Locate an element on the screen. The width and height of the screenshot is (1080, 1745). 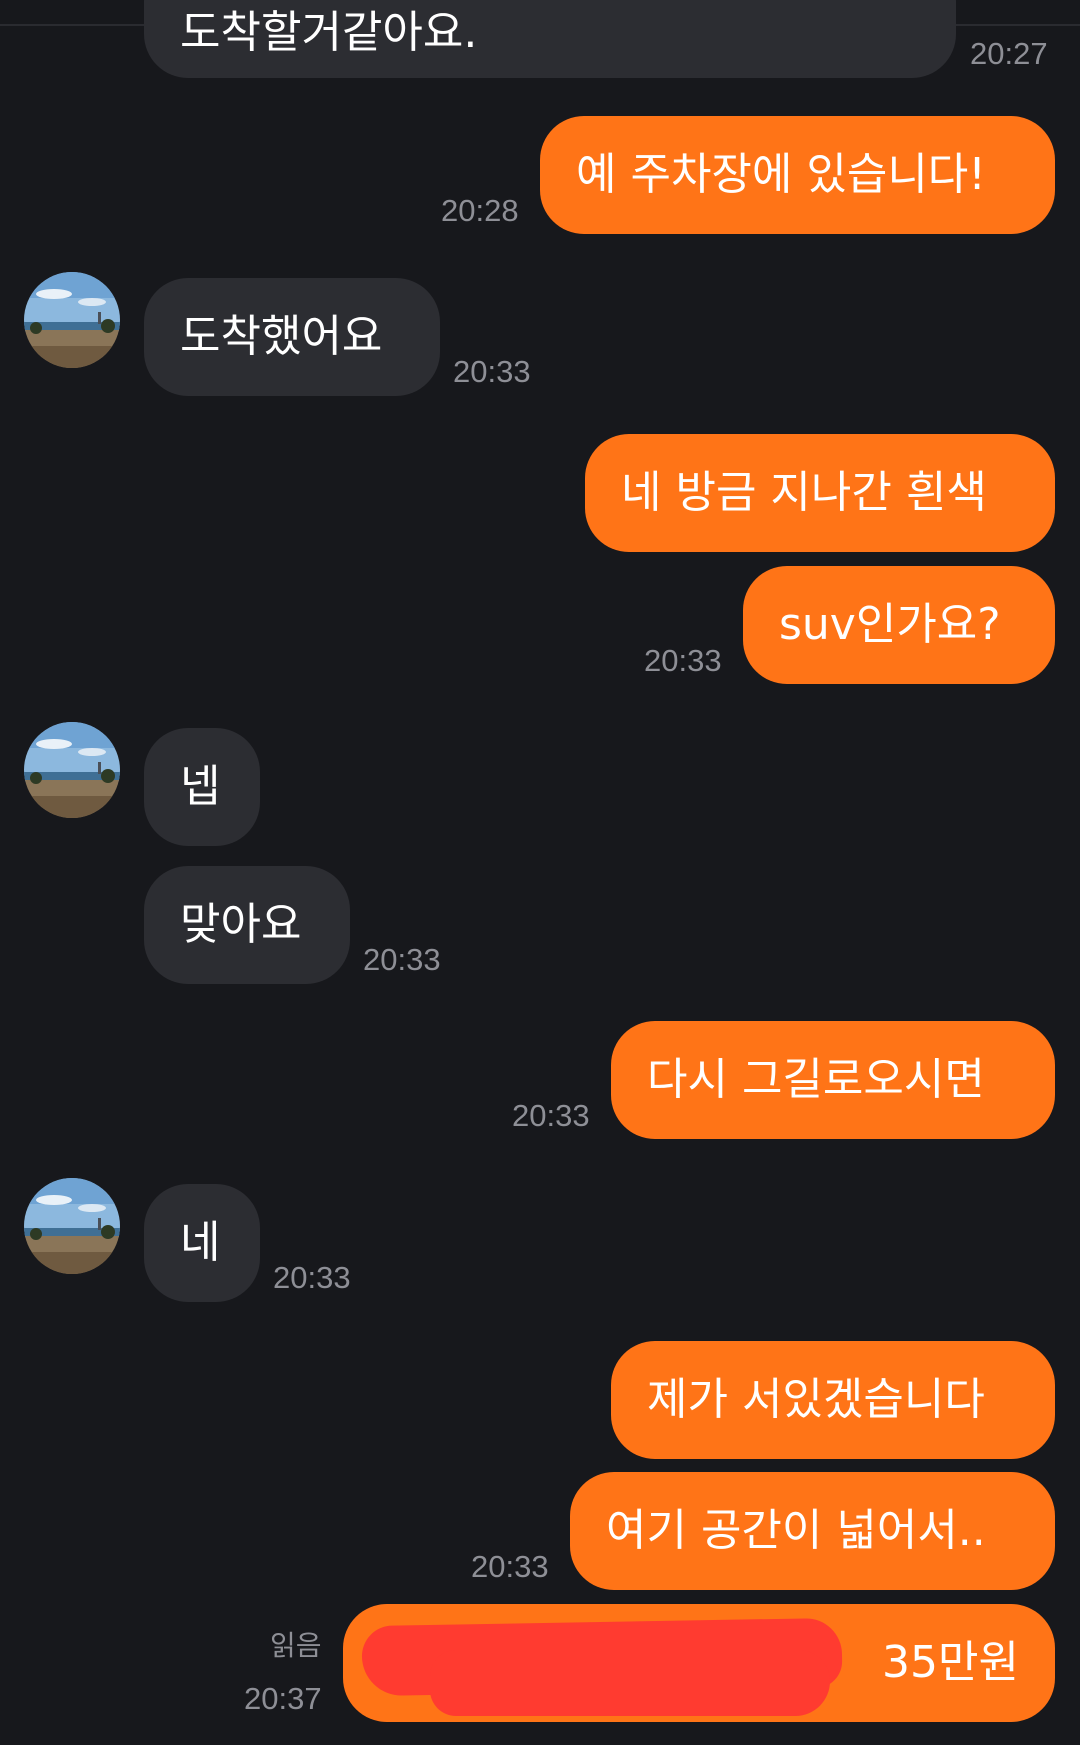
message-bubble-outgoing: 제가 서있겠습니다 is located at coordinates (833, 1400).